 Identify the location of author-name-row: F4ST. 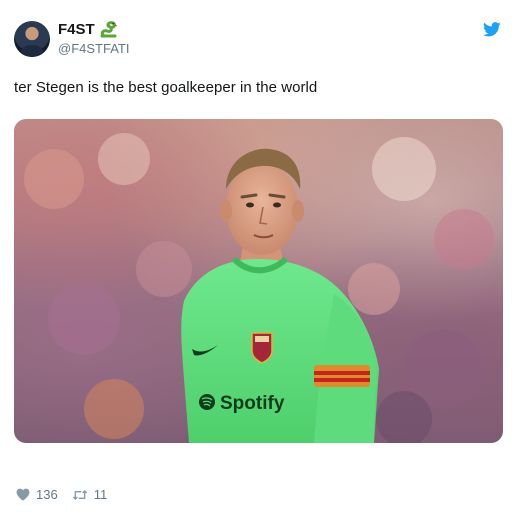
(88, 29).